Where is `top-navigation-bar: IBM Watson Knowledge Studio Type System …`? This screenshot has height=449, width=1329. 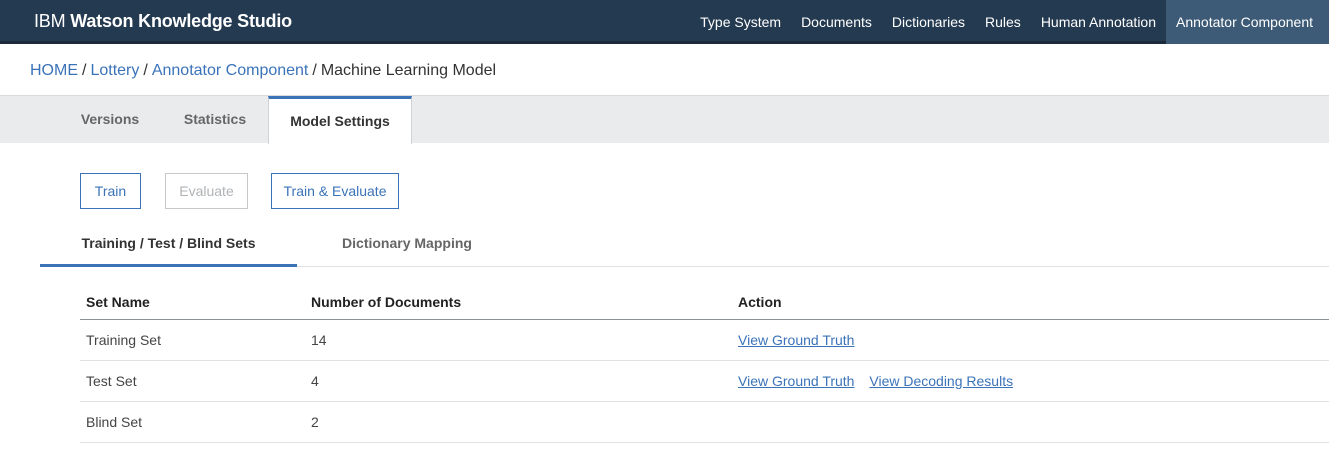 top-navigation-bar: IBM Watson Knowledge Studio Type System … is located at coordinates (664, 22).